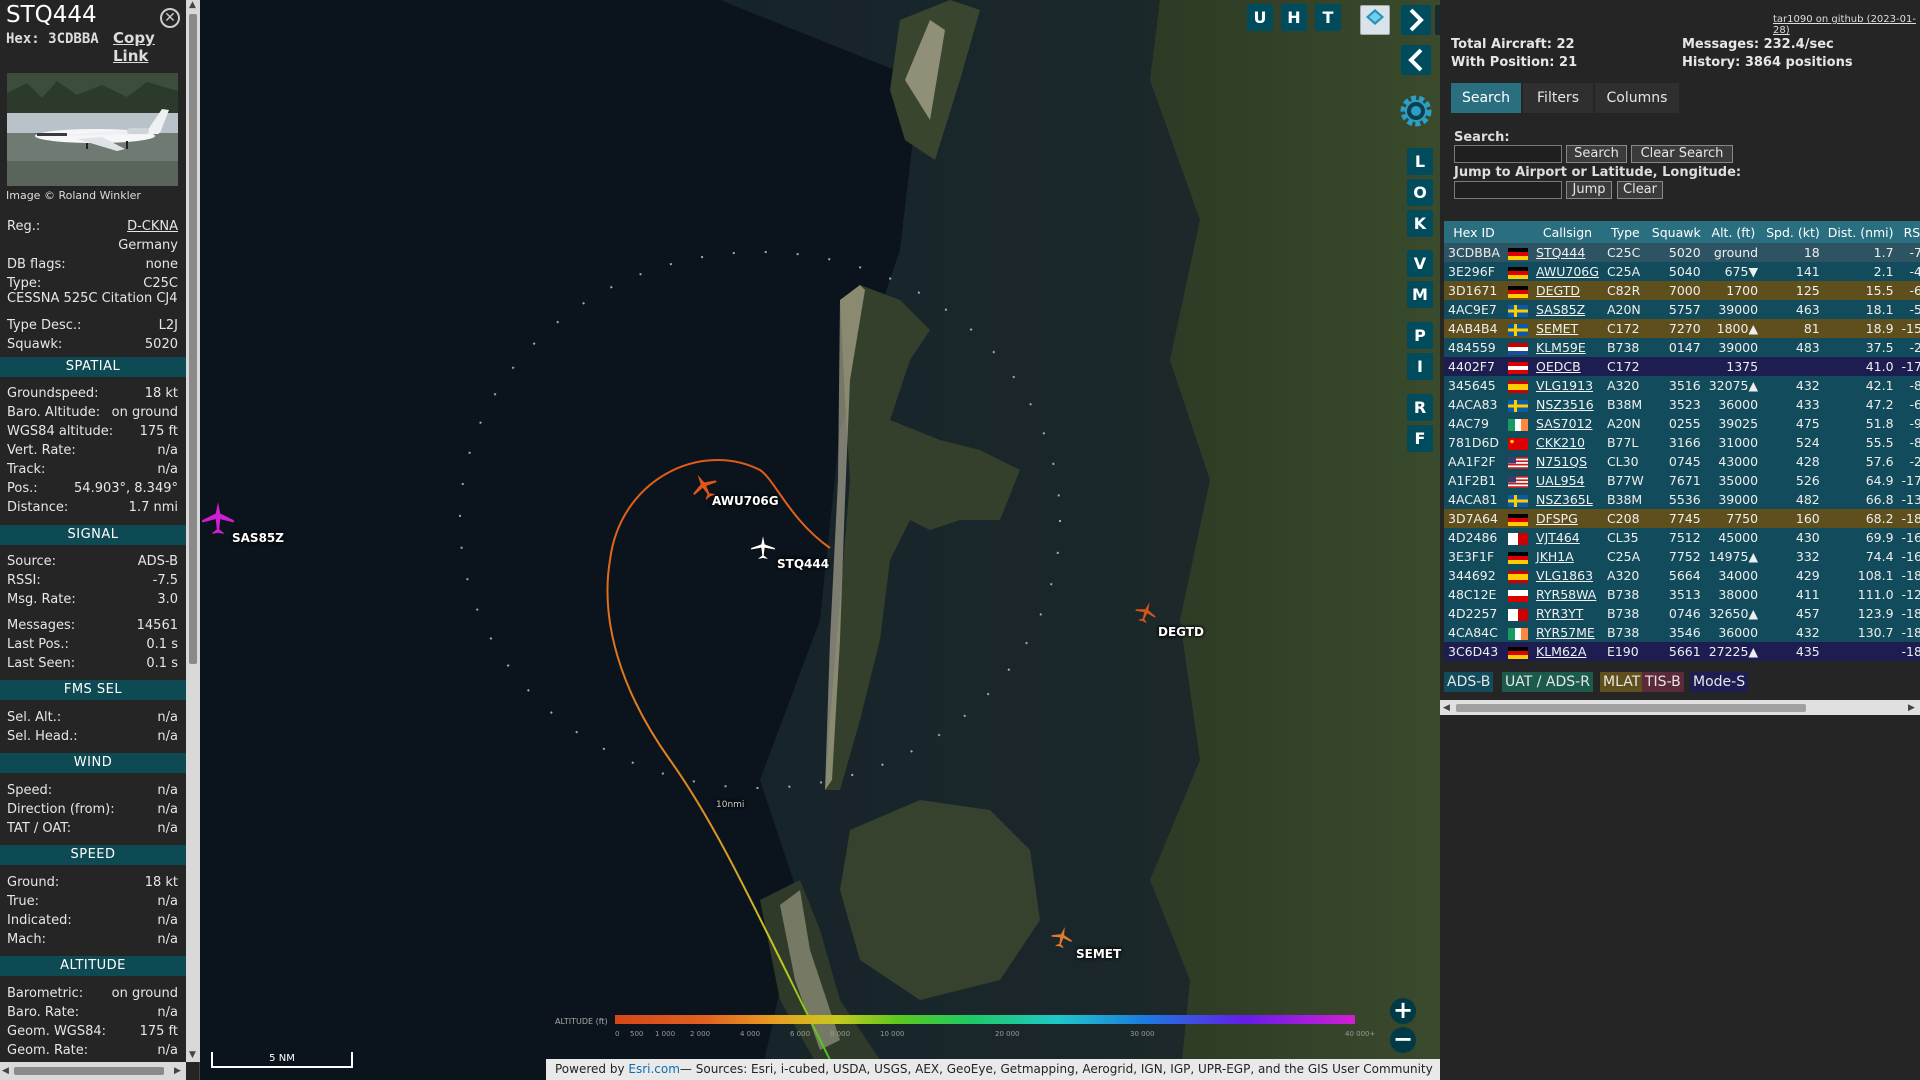  What do you see at coordinates (1596, 154) in the screenshot?
I see `search-button: Search` at bounding box center [1596, 154].